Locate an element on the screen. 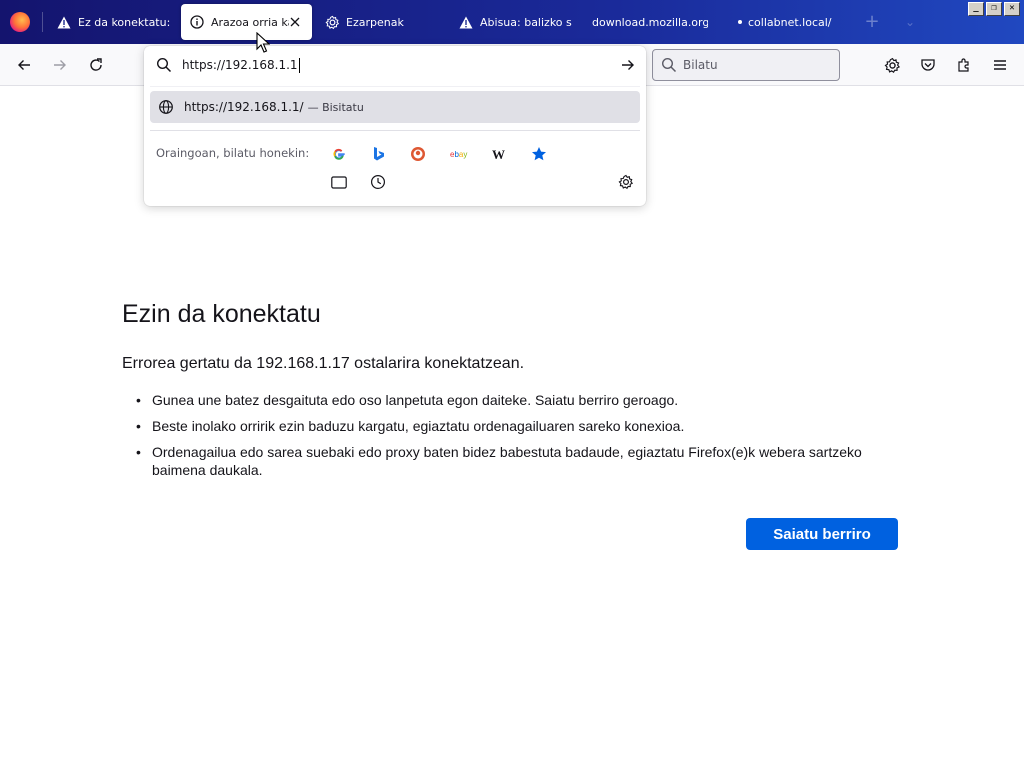 The height and width of the screenshot is (768, 1024). tabs-icon is located at coordinates (339, 182).